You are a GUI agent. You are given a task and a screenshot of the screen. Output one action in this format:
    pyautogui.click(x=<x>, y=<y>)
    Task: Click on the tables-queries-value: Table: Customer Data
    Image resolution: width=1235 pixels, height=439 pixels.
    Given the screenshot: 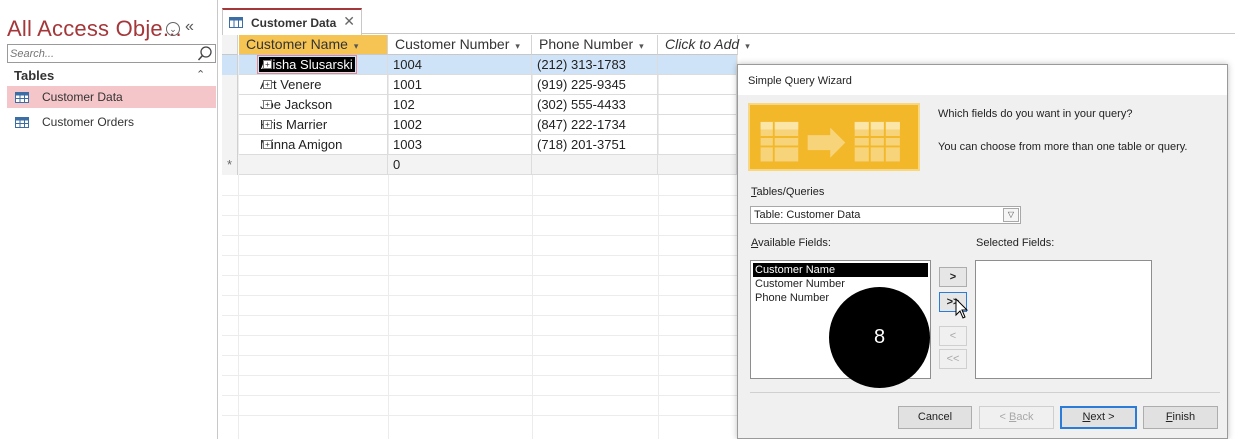 What is the action you would take?
    pyautogui.click(x=807, y=215)
    